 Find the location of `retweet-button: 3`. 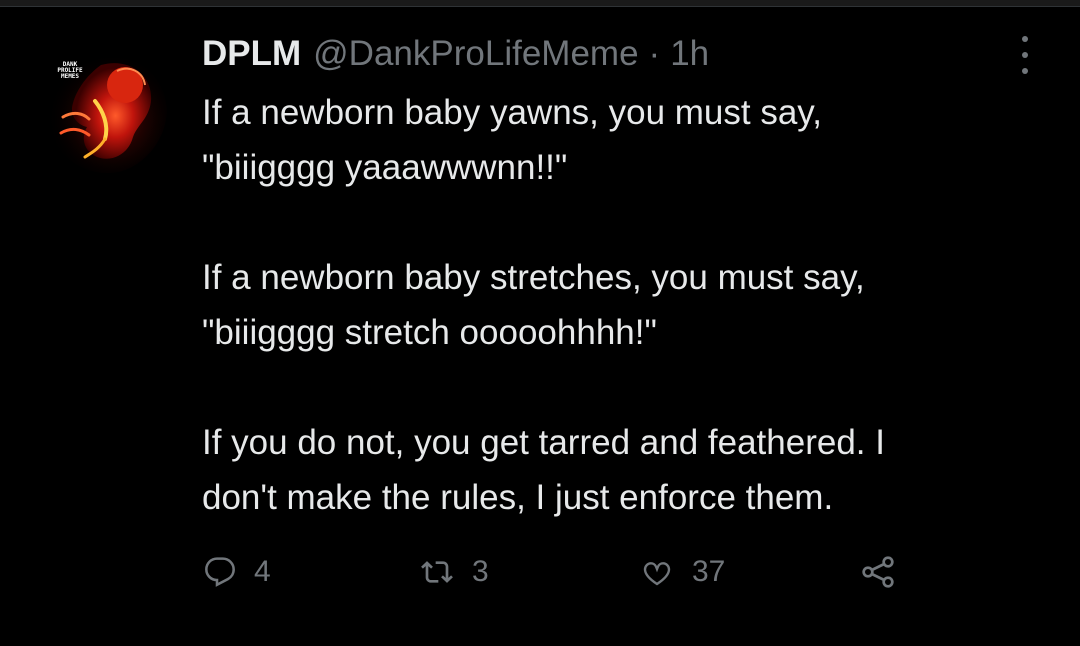

retweet-button: 3 is located at coordinates (454, 572).